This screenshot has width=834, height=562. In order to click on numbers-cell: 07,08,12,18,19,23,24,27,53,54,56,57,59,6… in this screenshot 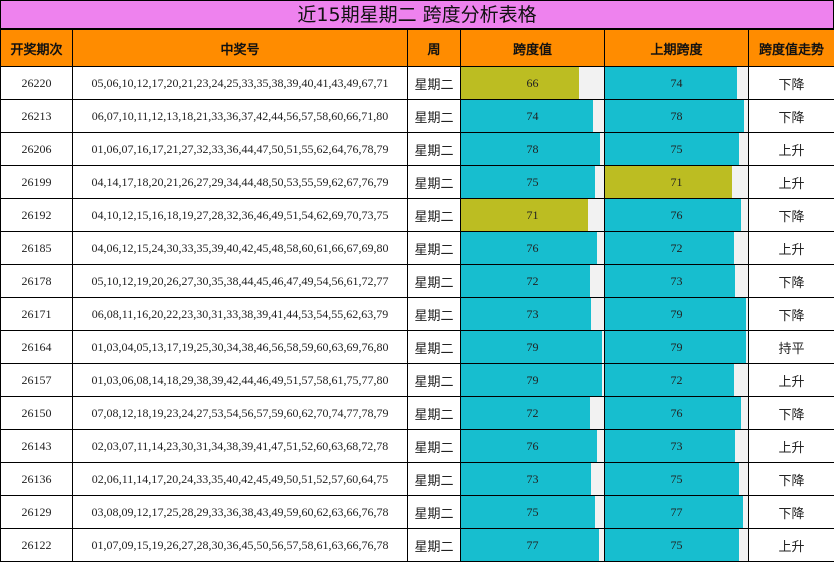, I will do `click(240, 413)`.